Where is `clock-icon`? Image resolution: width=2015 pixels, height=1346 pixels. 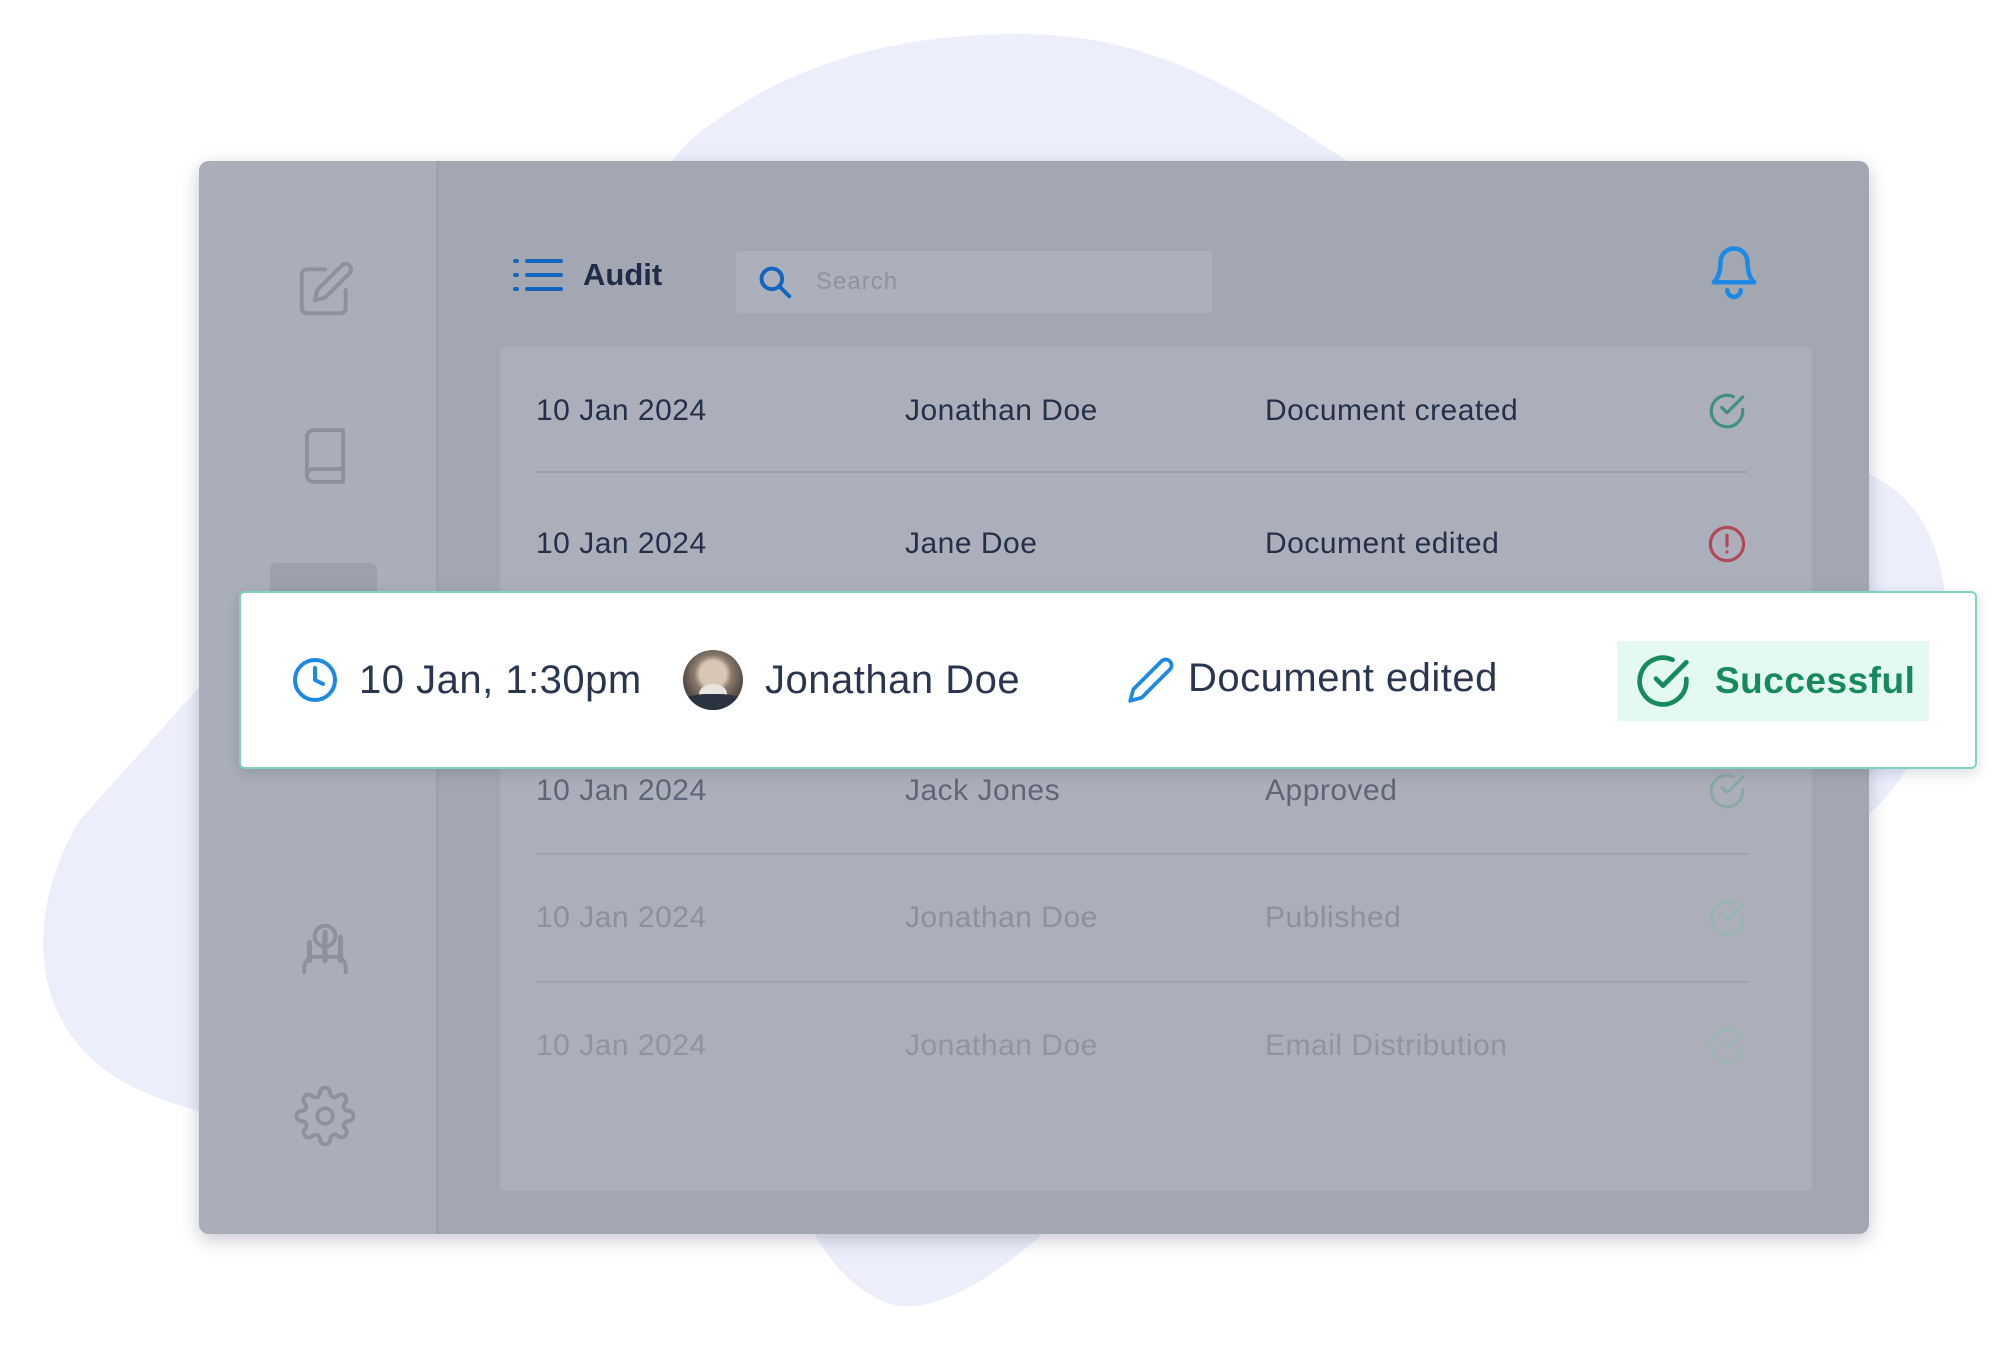 clock-icon is located at coordinates (315, 680).